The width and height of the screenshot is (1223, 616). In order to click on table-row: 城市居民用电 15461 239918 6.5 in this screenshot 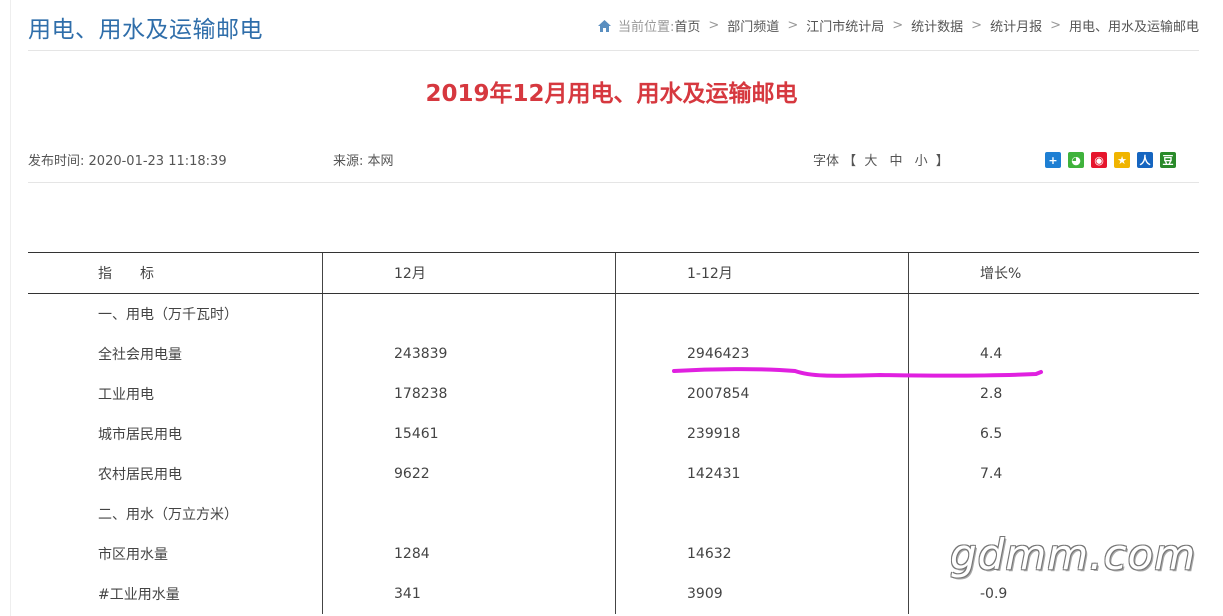, I will do `click(613, 434)`.